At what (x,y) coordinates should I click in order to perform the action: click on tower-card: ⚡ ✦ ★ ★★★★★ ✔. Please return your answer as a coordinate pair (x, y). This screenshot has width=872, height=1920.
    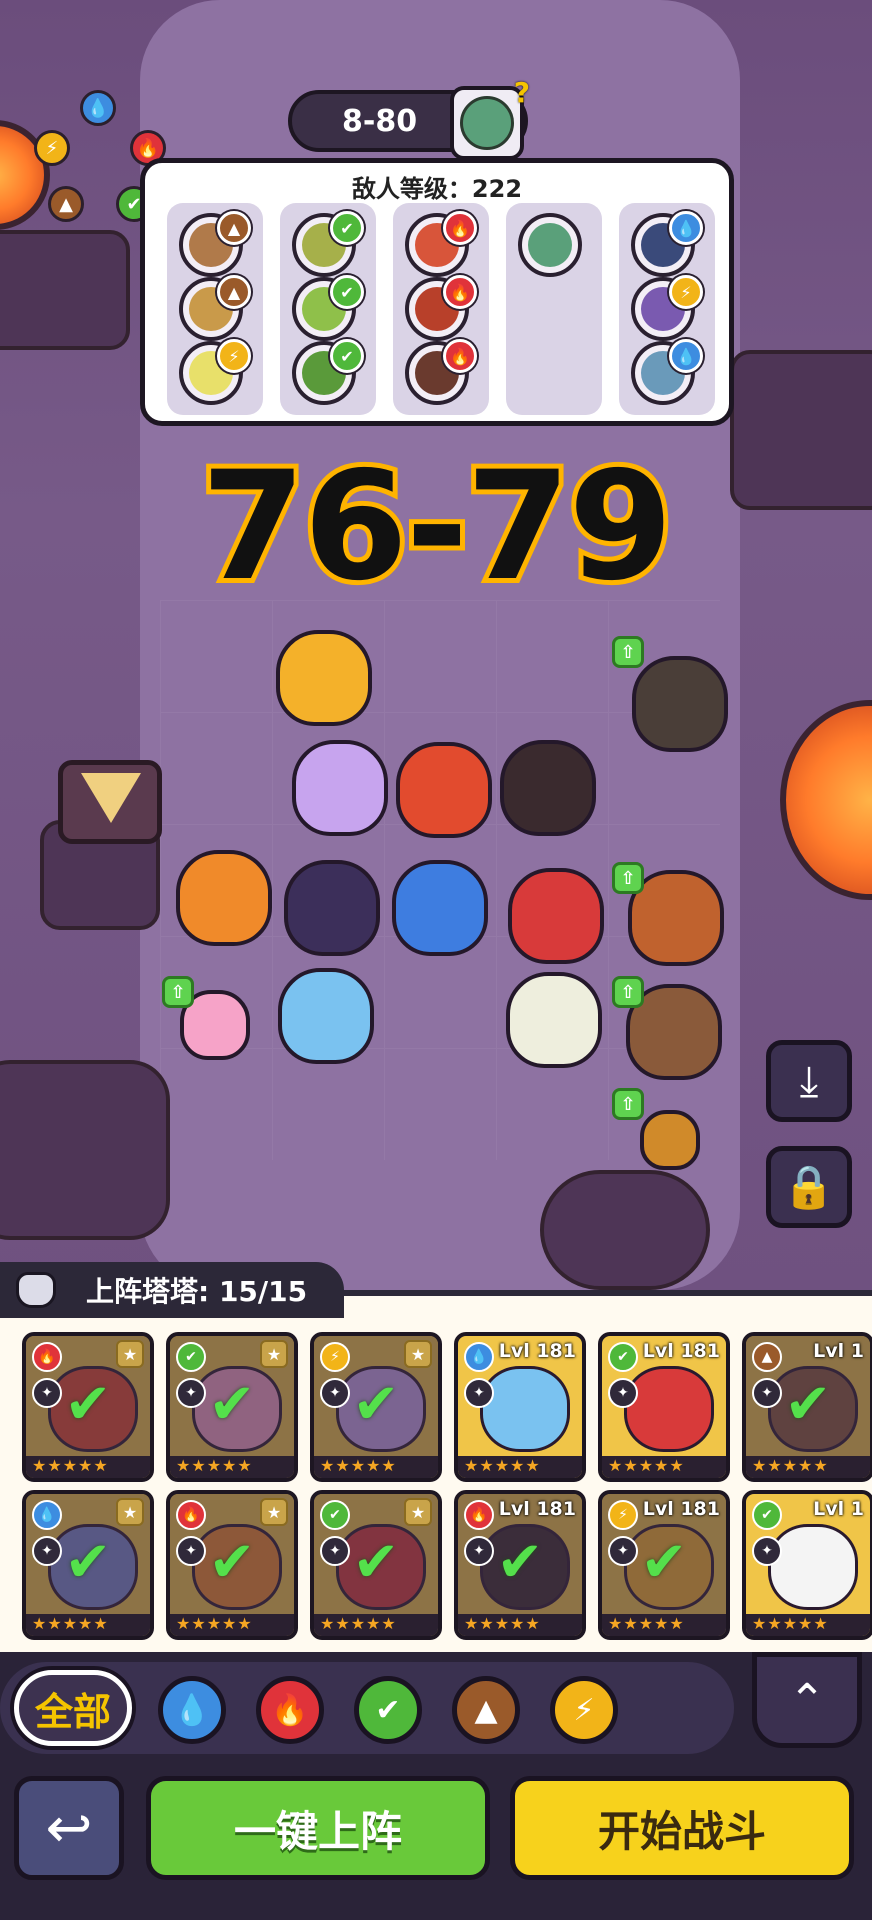
    Looking at the image, I should click on (376, 1407).